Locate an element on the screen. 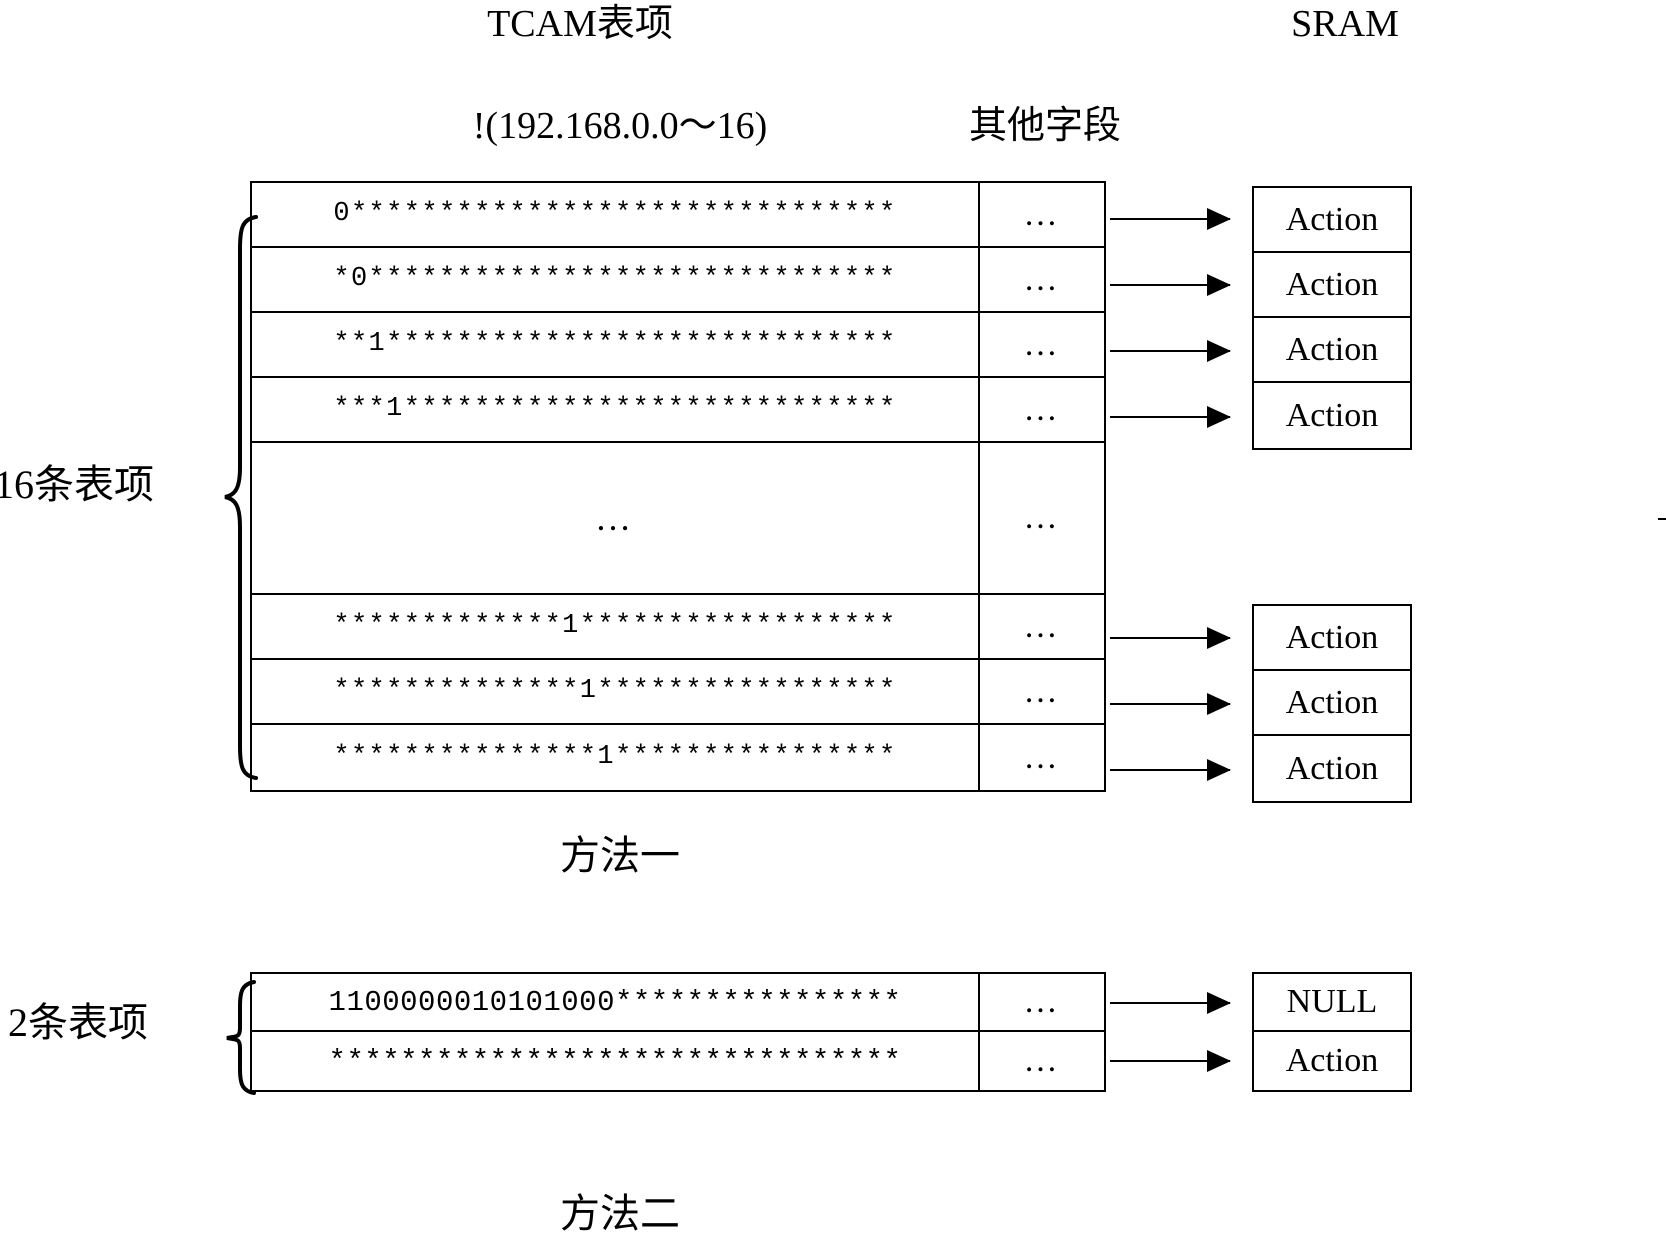 This screenshot has height=1249, width=1666. tcam-mask-cell: ***1**************************** is located at coordinates (616, 409).